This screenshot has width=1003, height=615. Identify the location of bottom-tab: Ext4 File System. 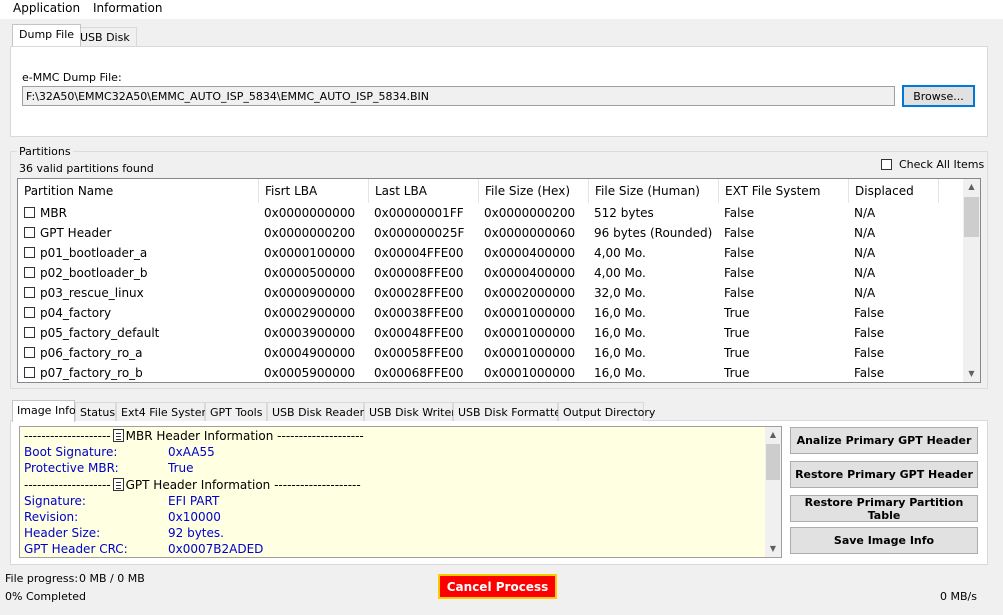
(164, 411).